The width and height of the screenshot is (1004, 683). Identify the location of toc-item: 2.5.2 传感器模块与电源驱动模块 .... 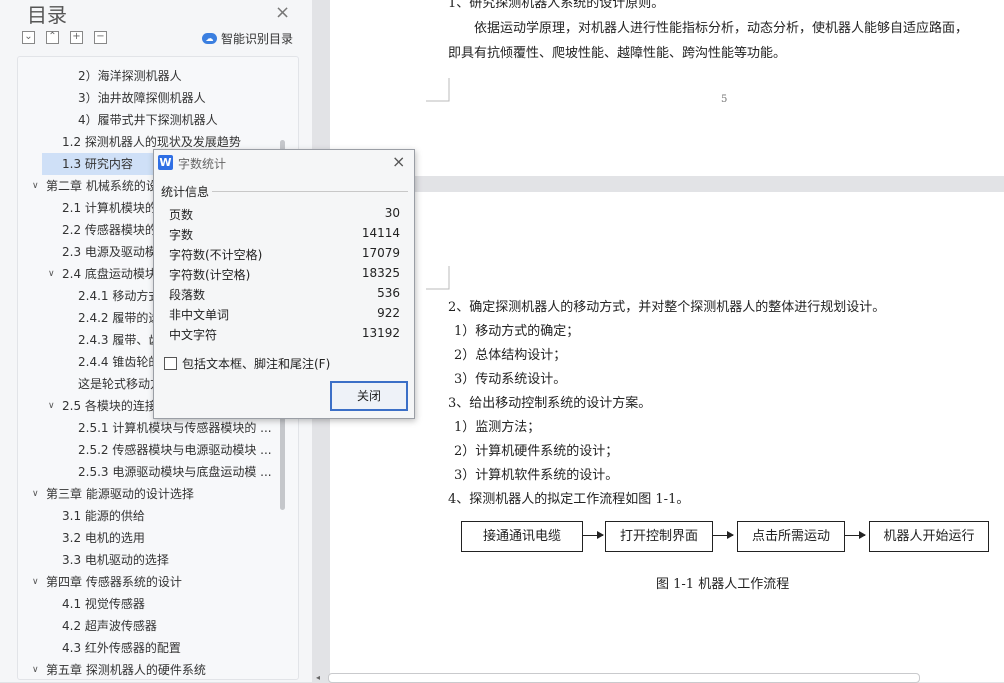
(175, 450).